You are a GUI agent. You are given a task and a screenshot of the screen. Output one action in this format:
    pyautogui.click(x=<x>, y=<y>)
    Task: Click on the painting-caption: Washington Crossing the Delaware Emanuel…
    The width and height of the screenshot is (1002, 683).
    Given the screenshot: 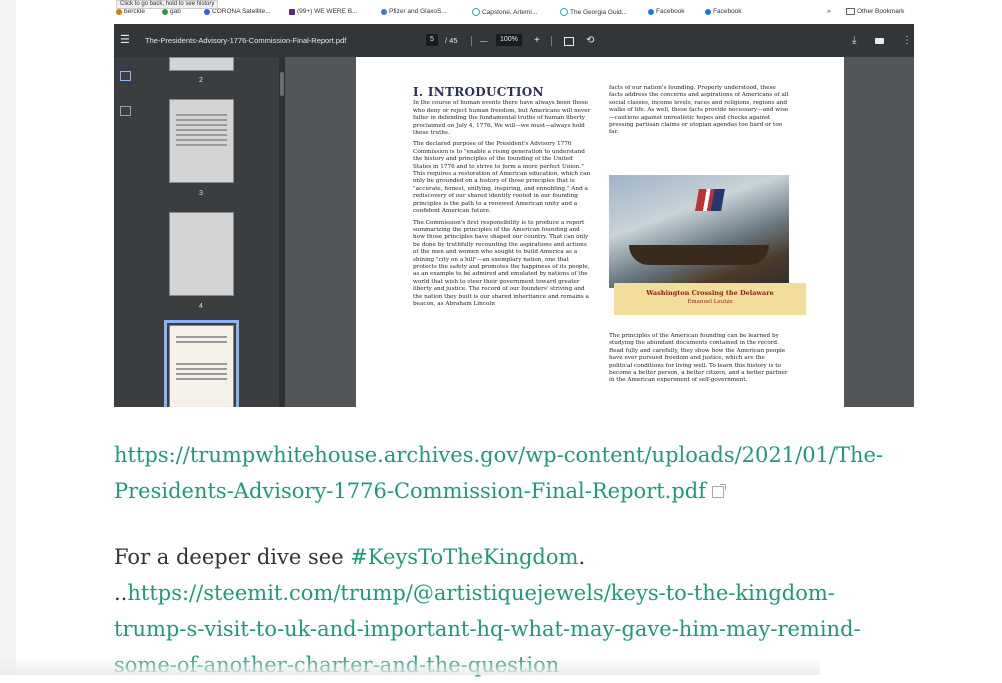 What is the action you would take?
    pyautogui.click(x=710, y=299)
    